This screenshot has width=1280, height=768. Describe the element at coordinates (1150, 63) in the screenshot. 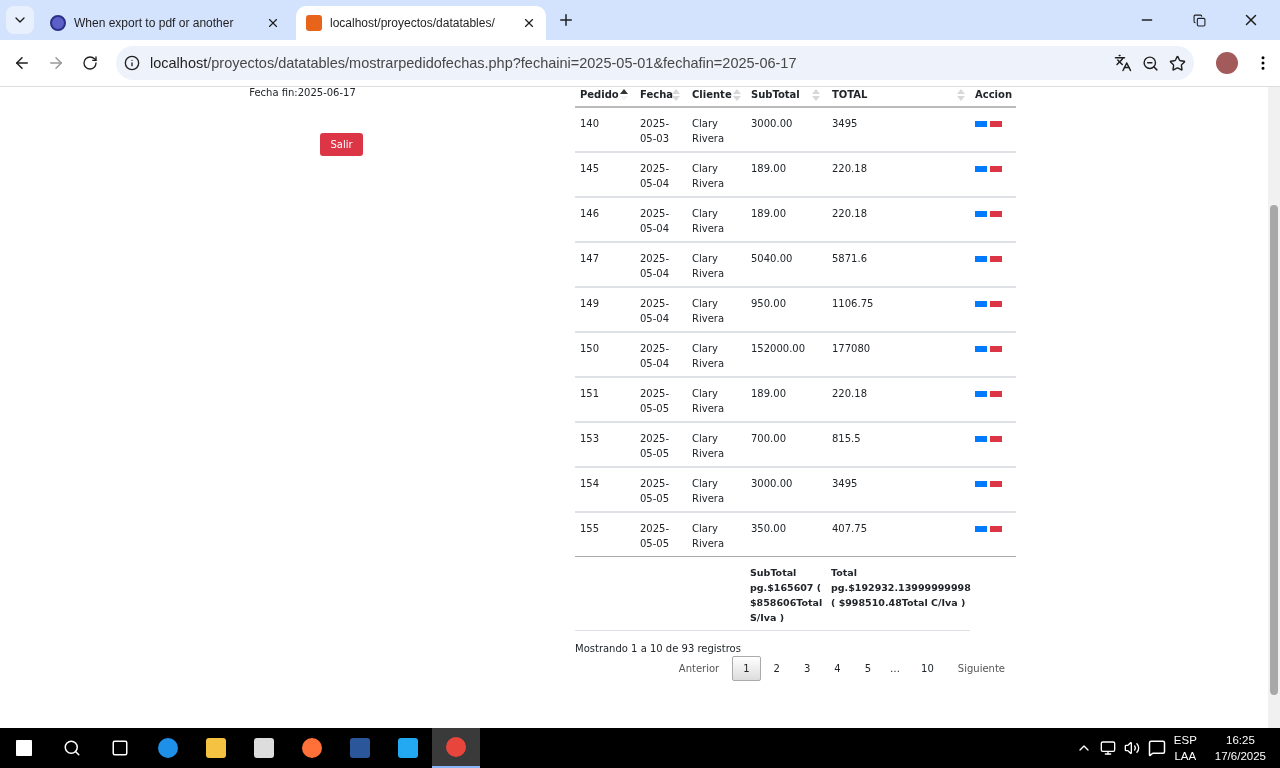

I see `zoom-out-icon` at that location.